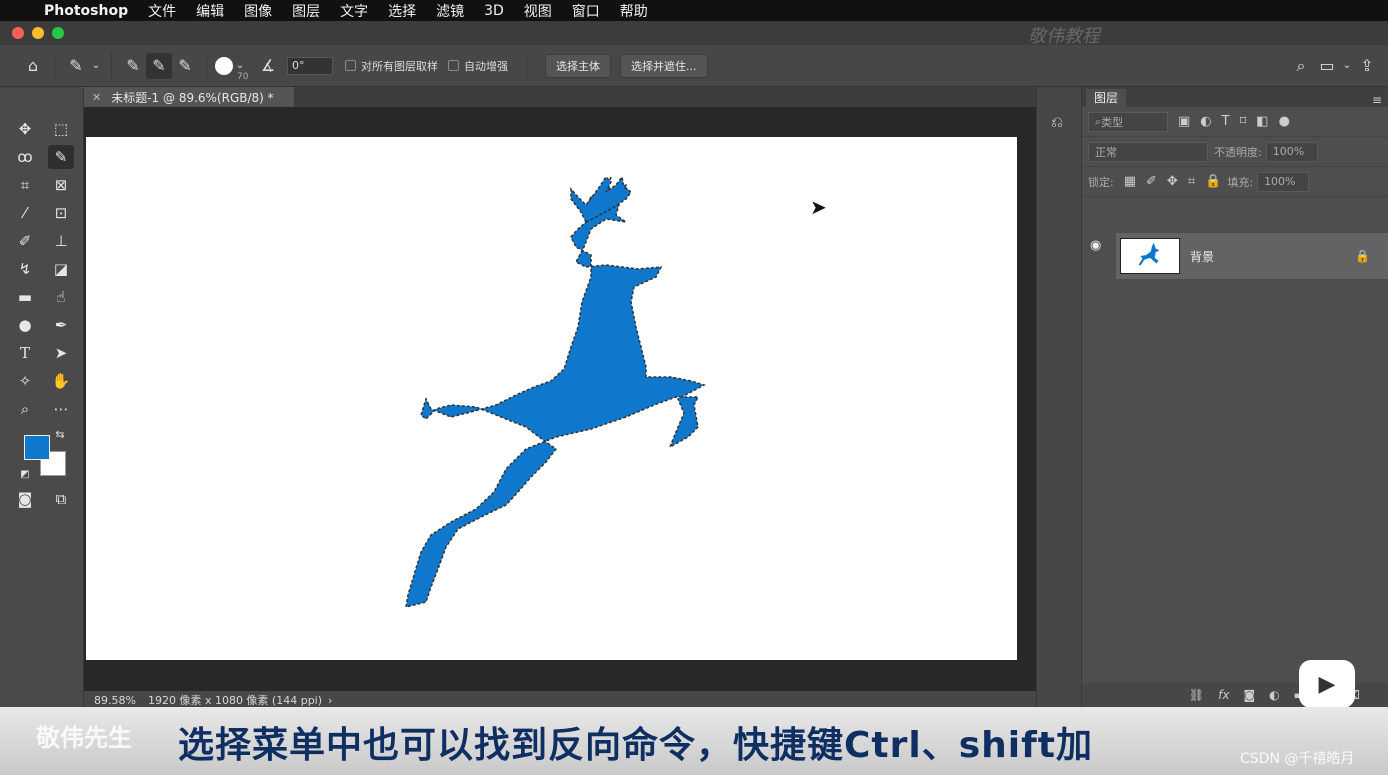 Image resolution: width=1388 pixels, height=775 pixels. I want to click on document-tab: ✕ 未标题-1 @ 89.6%(RGB/8) *, so click(189, 97).